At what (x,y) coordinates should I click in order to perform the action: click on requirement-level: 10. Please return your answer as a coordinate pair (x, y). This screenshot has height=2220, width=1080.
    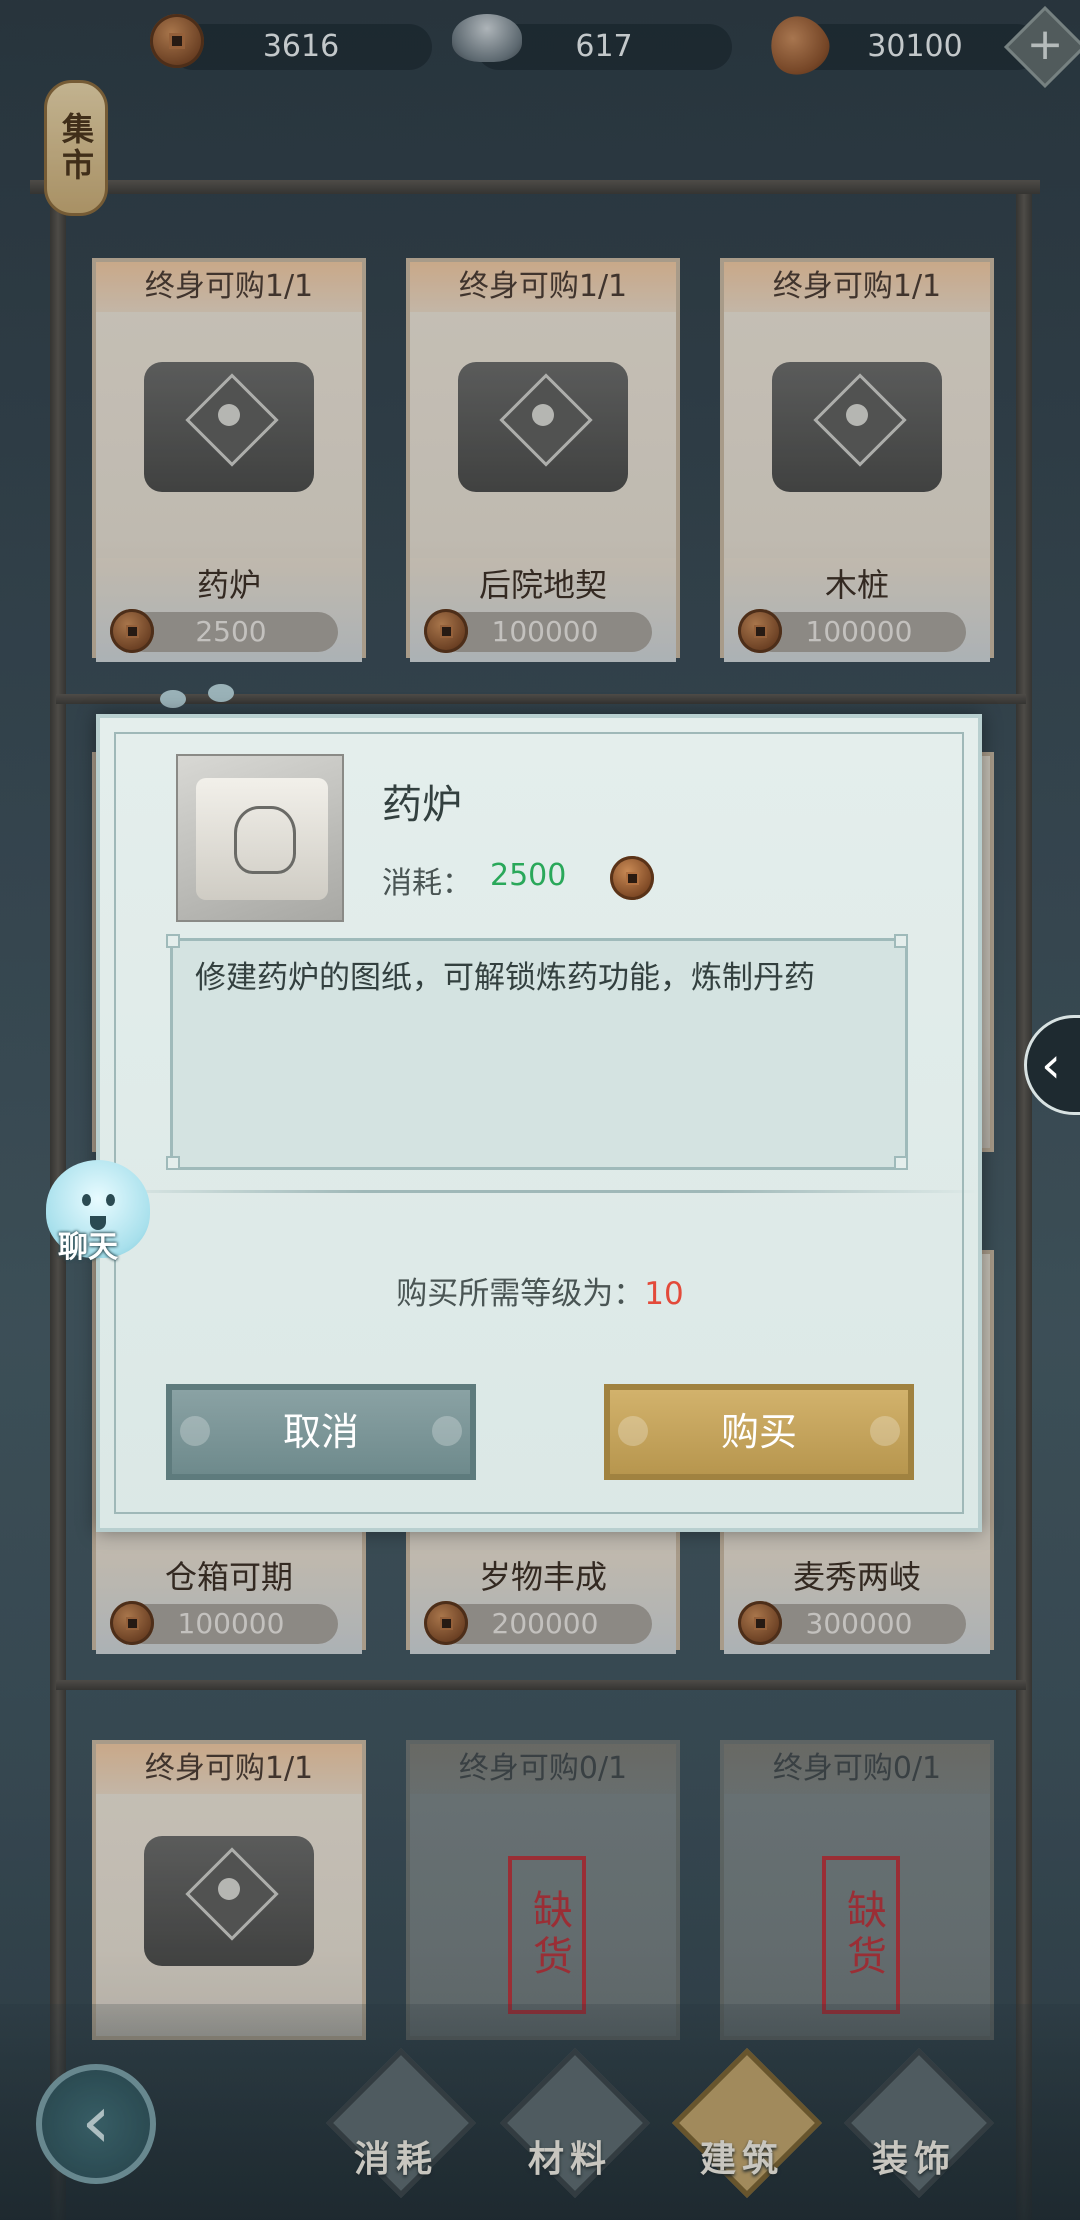
    Looking at the image, I should click on (664, 1294).